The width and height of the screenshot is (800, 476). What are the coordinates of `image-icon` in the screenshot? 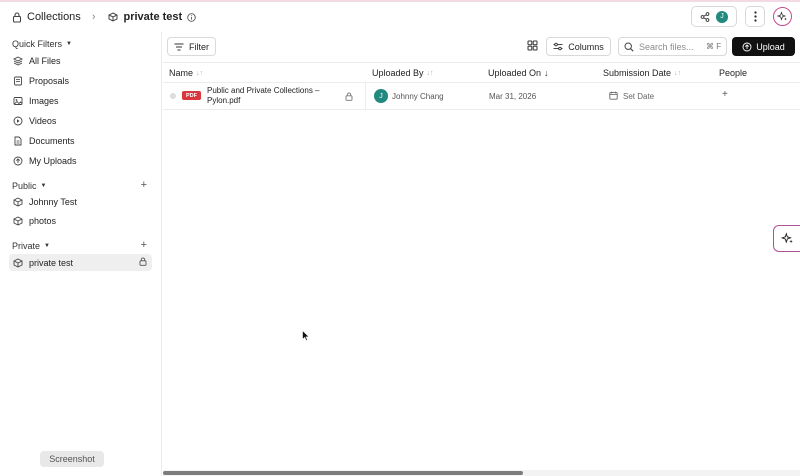 It's located at (18, 100).